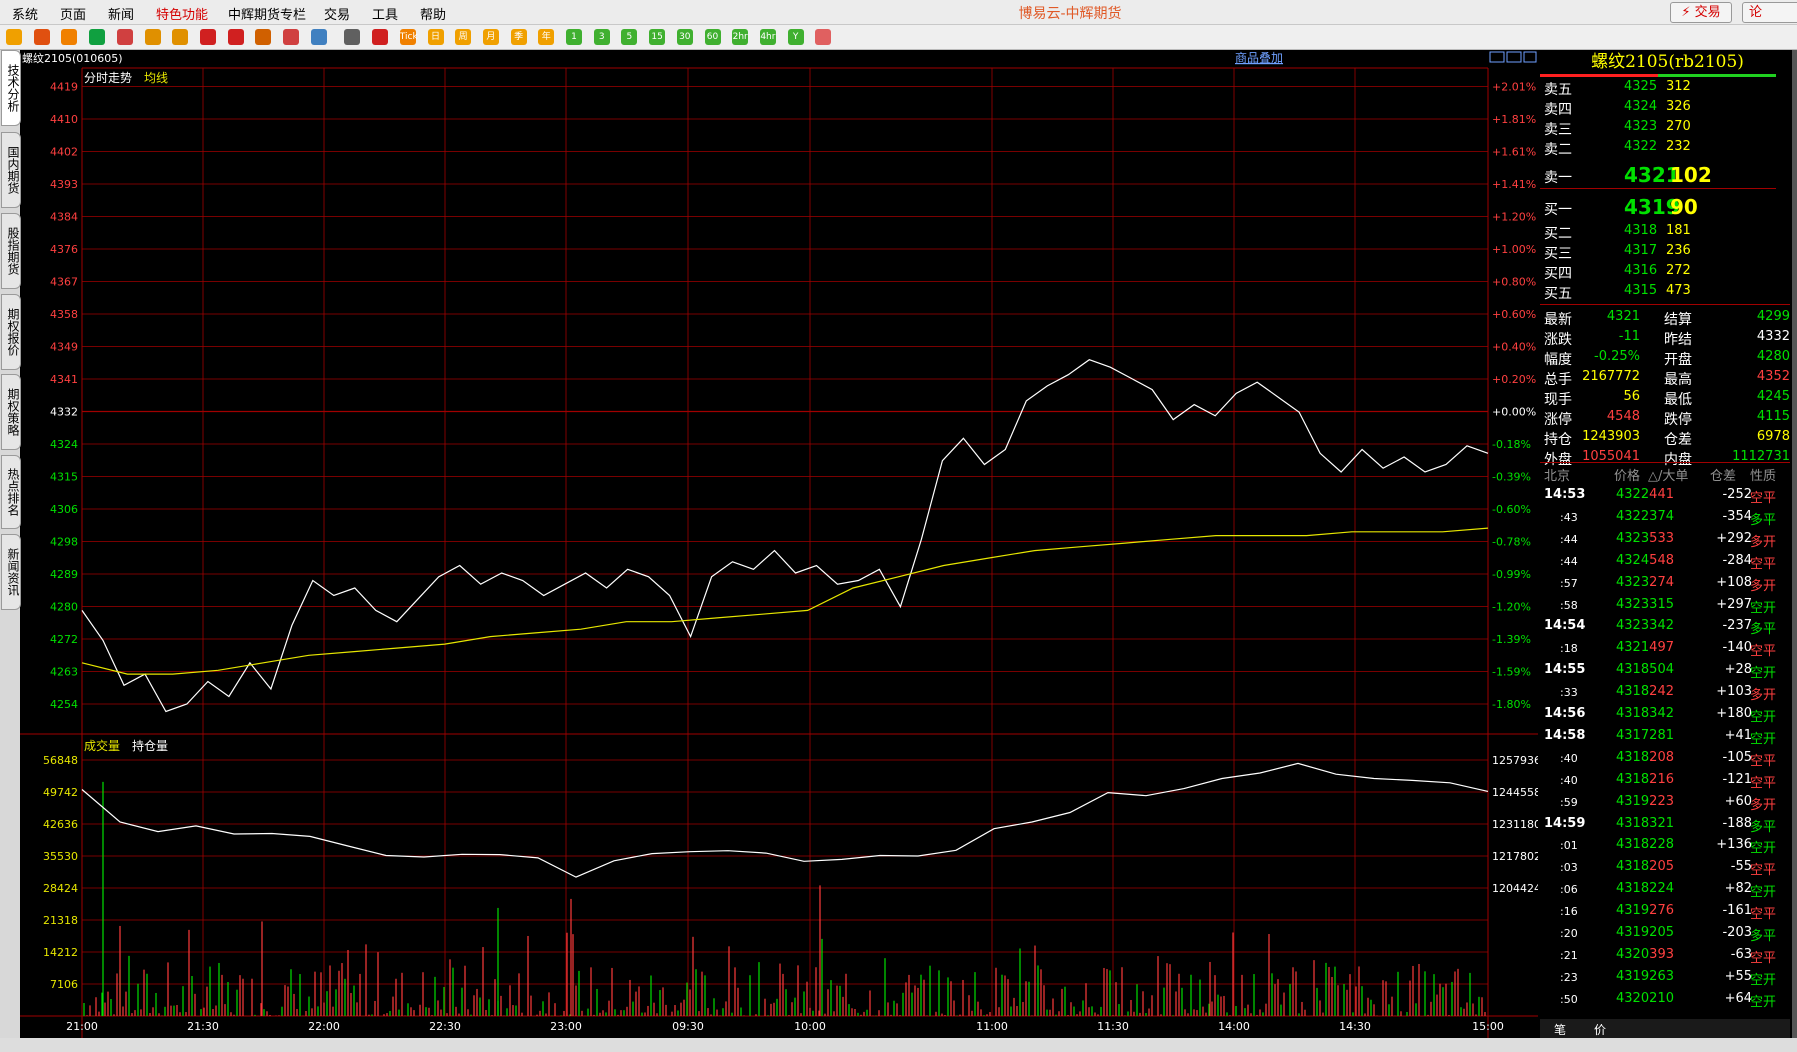 The width and height of the screenshot is (1797, 1052). Describe the element at coordinates (1565, 670) in the screenshot. I see `tick-time: 14:55` at that location.